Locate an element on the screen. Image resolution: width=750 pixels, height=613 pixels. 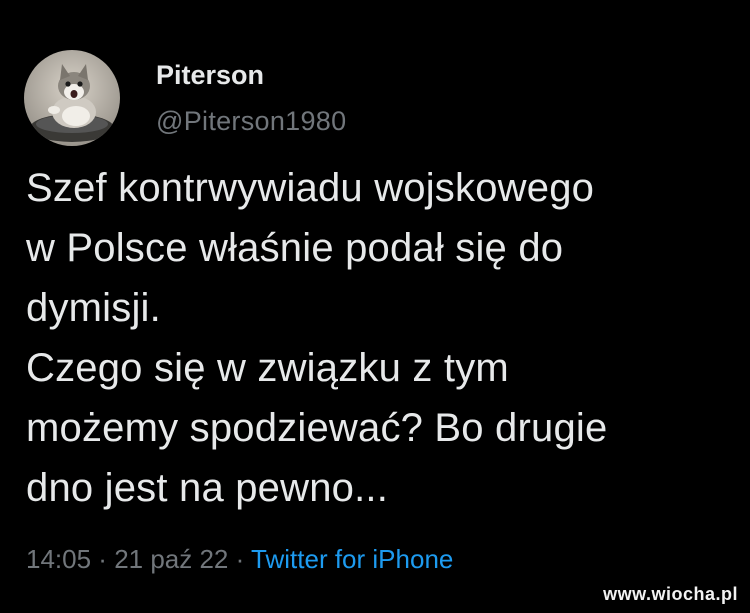
tweet-header: Piterson @Piterson1980 is located at coordinates (185, 98).